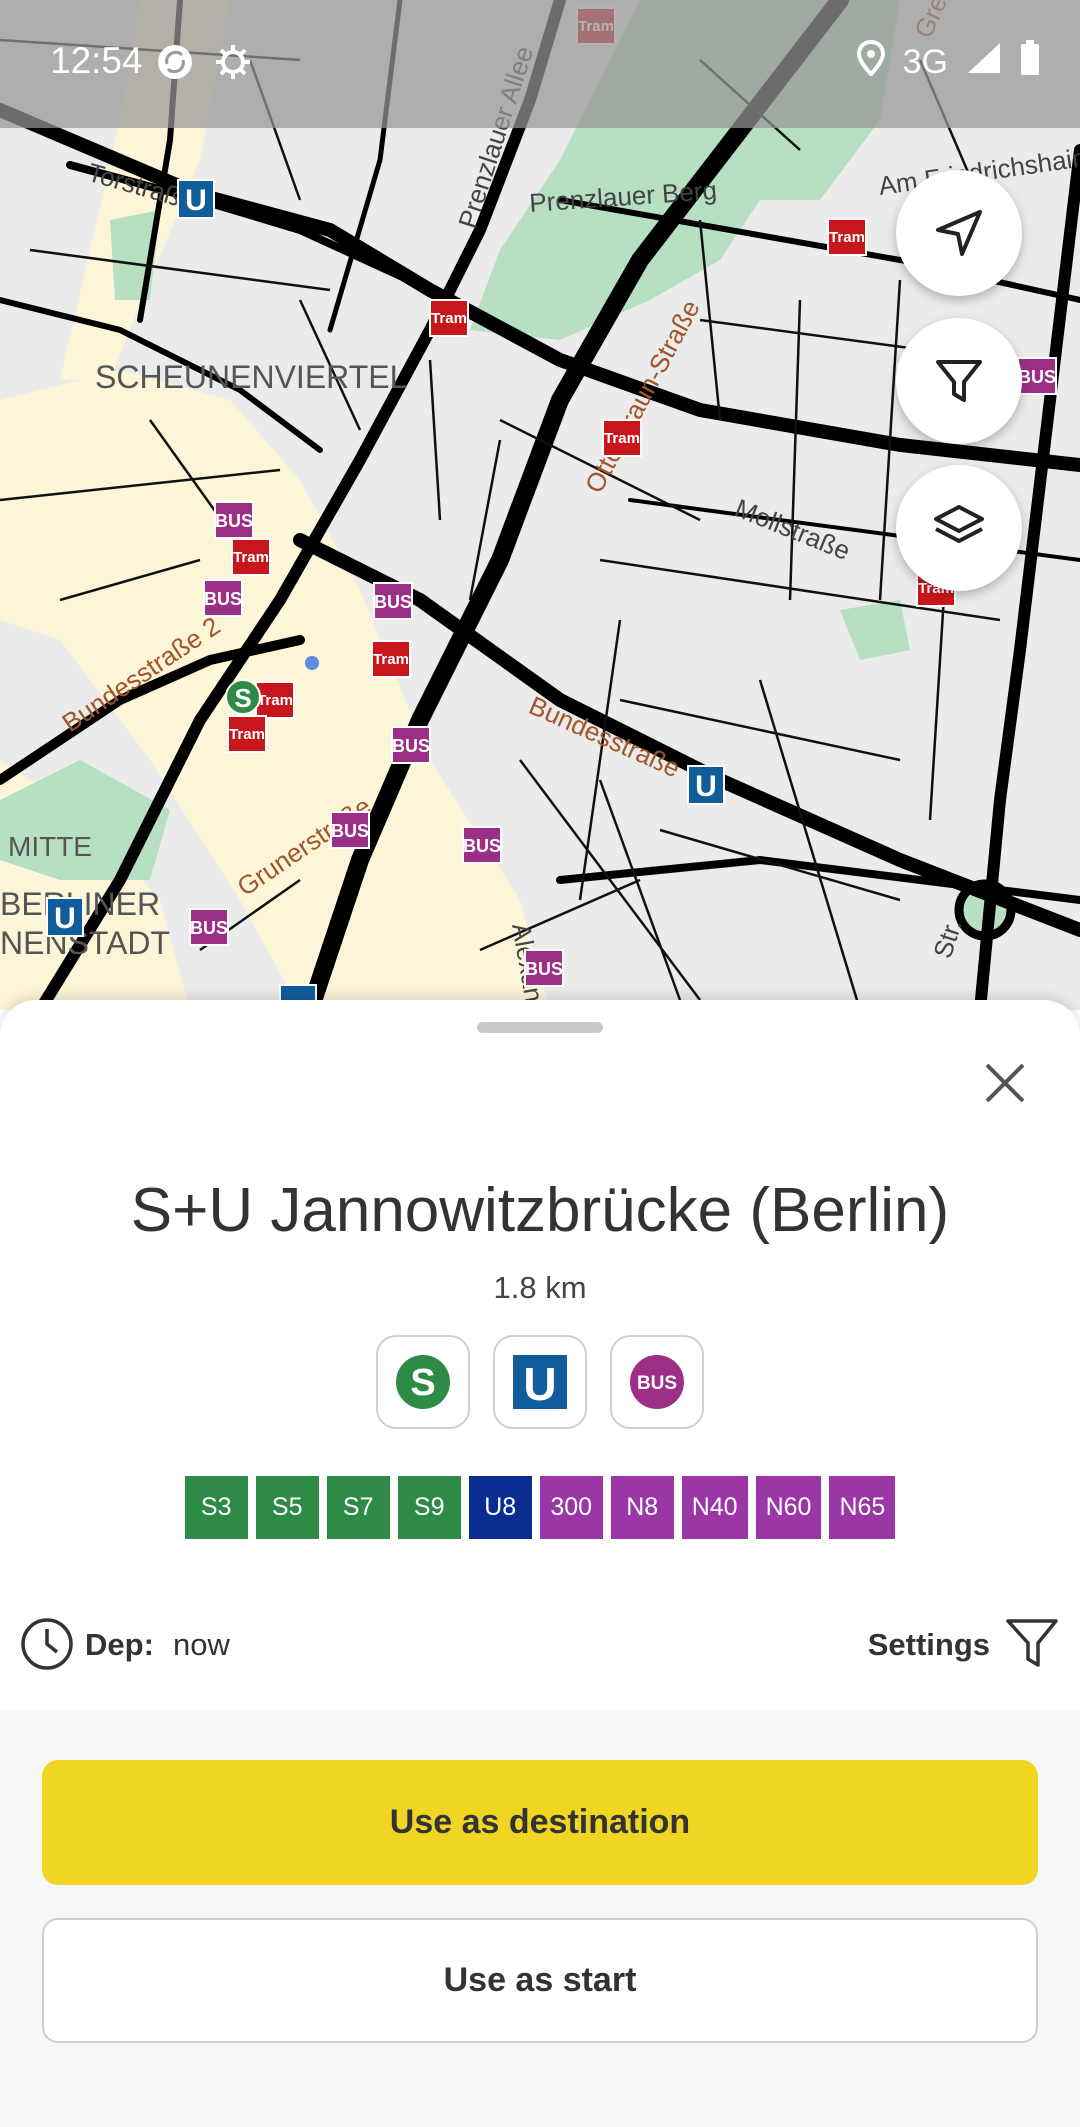 The image size is (1080, 2127). What do you see at coordinates (862, 1507) in the screenshot?
I see `line-badge: N65` at bounding box center [862, 1507].